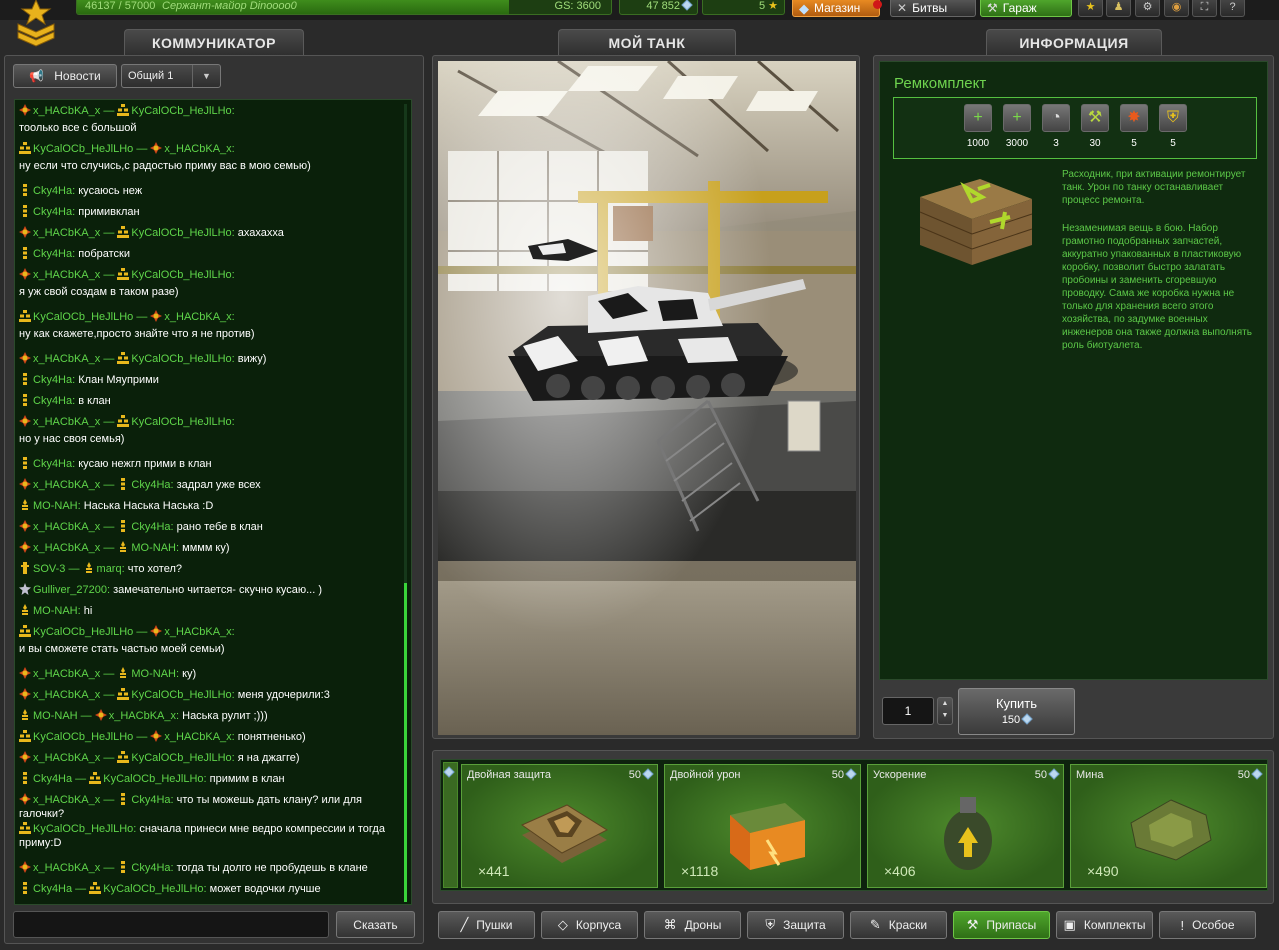 This screenshot has width=1279, height=950. What do you see at coordinates (211, 569) in the screenshot?
I see `chat-message: SOV-3 — marq: что хотел?` at bounding box center [211, 569].